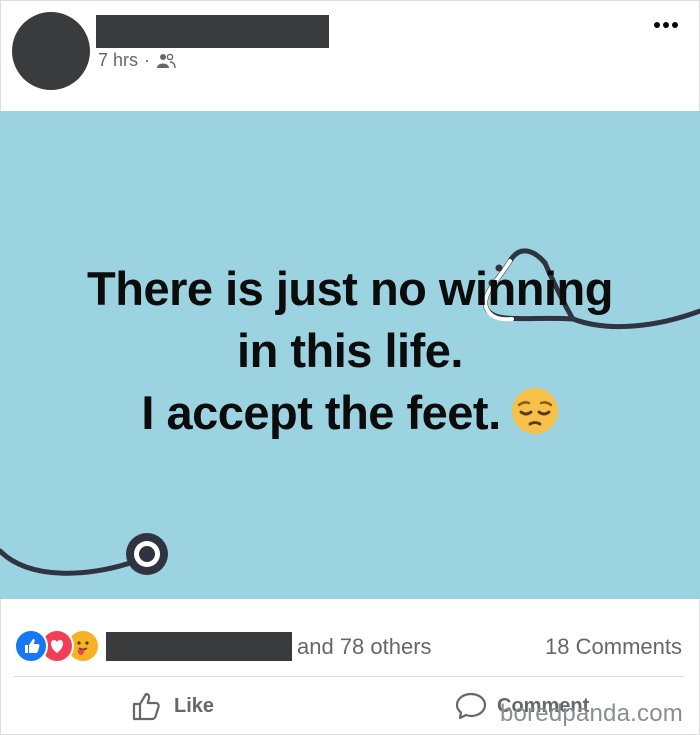 The width and height of the screenshot is (700, 735). I want to click on avatar, so click(51, 51).